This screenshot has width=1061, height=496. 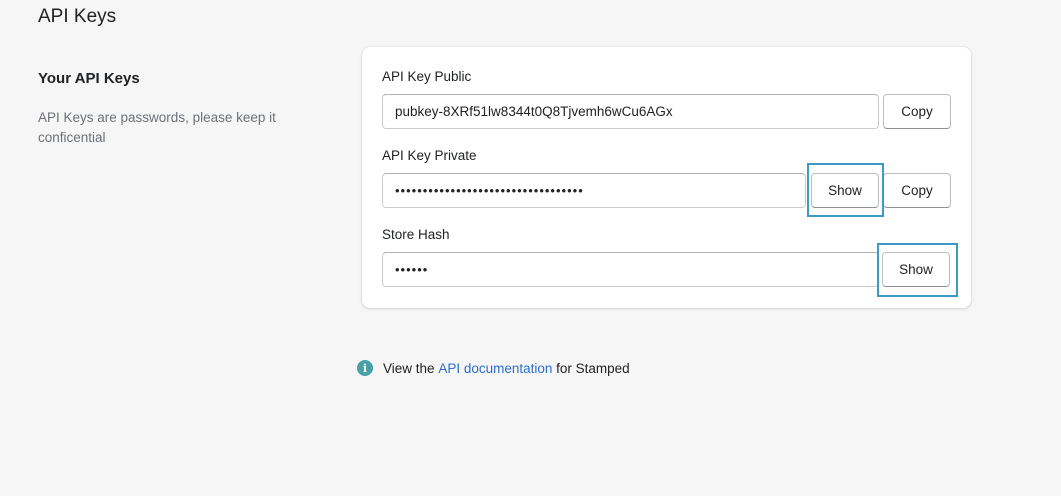 What do you see at coordinates (409, 368) in the screenshot?
I see `note-prefix: View the` at bounding box center [409, 368].